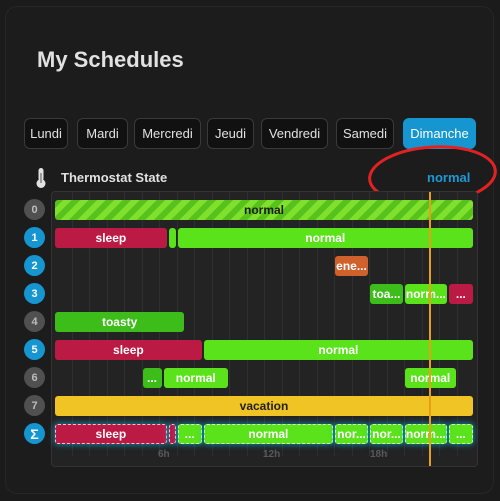 The width and height of the screenshot is (500, 501). Describe the element at coordinates (41, 178) in the screenshot. I see `thermometer-icon` at that location.